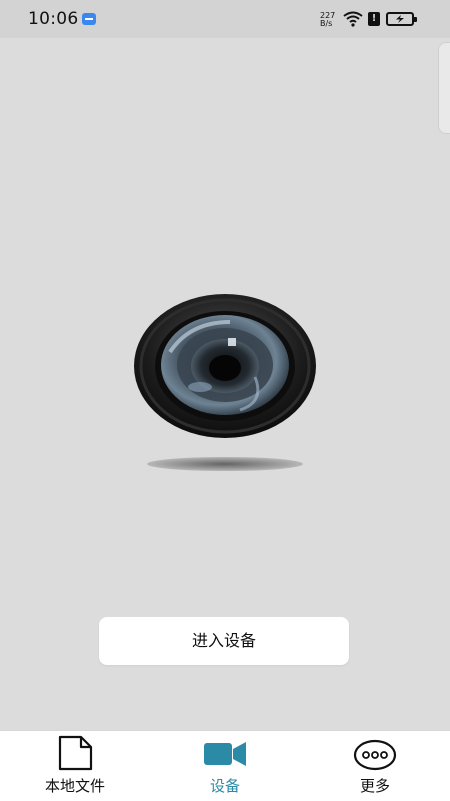 The height and width of the screenshot is (801, 450). I want to click on network-speed-unit: B/s, so click(326, 23).